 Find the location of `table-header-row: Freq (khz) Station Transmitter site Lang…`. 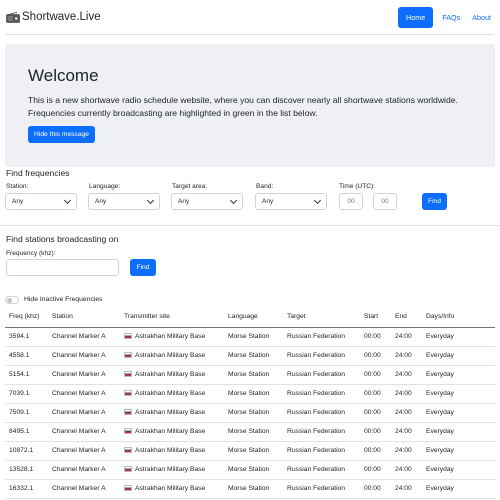

table-header-row: Freq (khz) Station Transmitter site Lang… is located at coordinates (250, 317).